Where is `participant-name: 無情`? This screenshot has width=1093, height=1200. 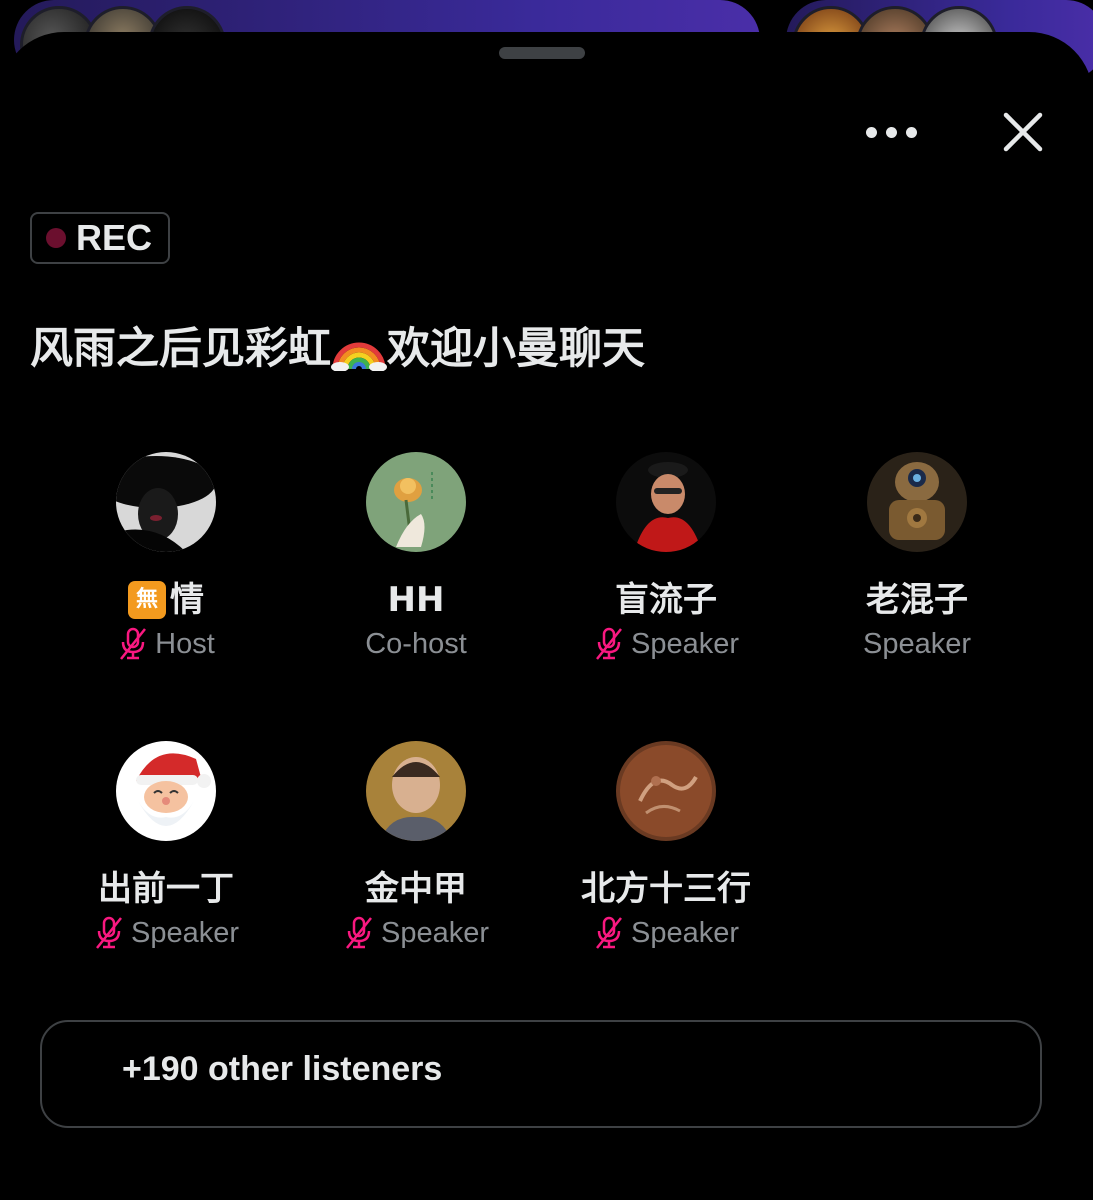
participant-name: 無情 is located at coordinates (166, 600).